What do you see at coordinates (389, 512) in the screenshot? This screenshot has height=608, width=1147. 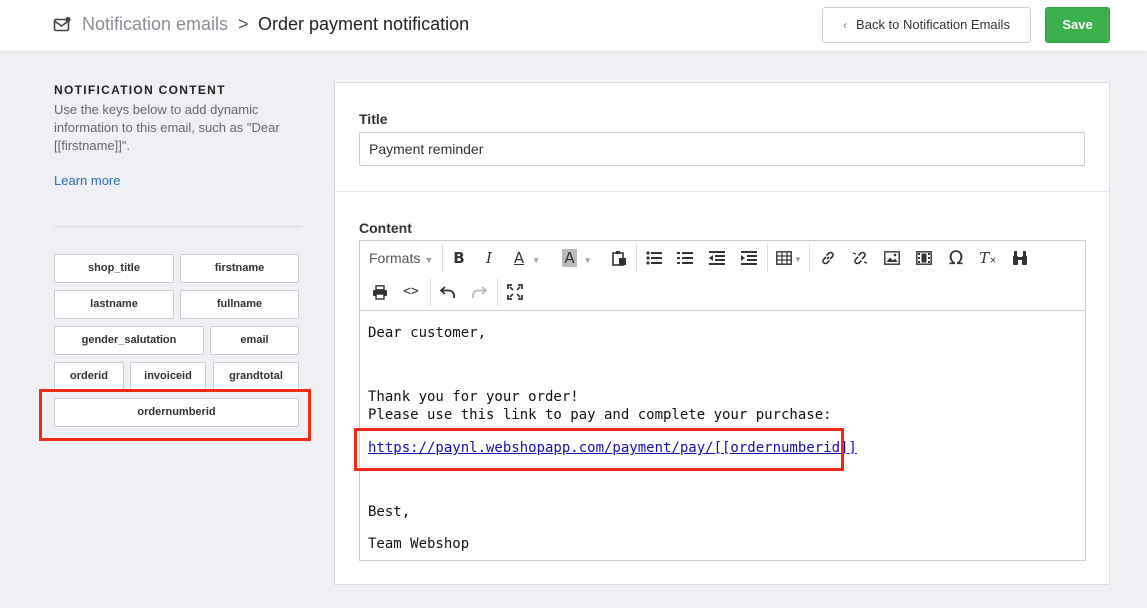 I see `email-sign-off: Best,` at bounding box center [389, 512].